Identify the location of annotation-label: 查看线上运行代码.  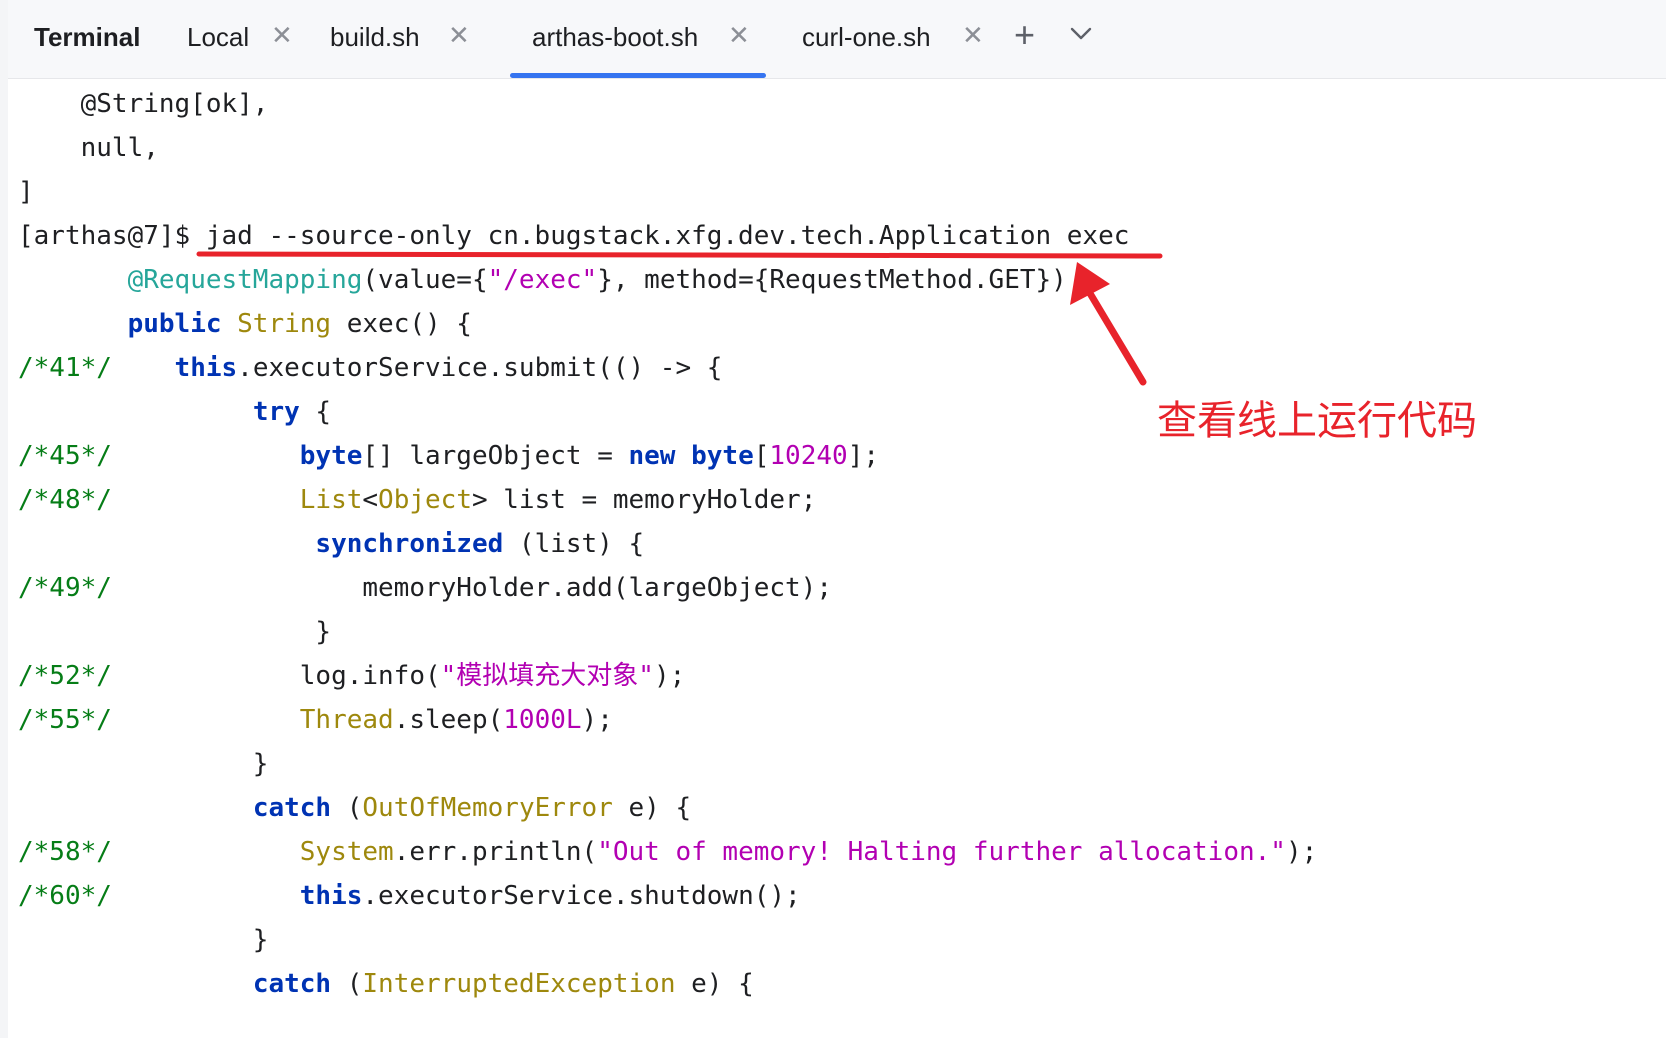
(1317, 421).